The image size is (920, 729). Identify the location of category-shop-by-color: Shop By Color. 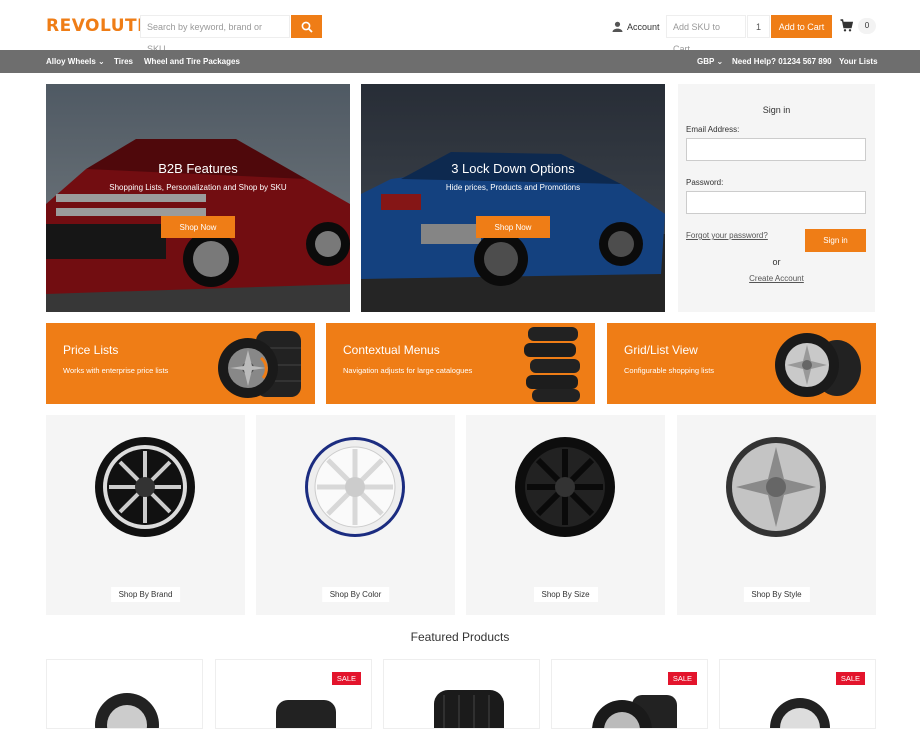
(355, 515).